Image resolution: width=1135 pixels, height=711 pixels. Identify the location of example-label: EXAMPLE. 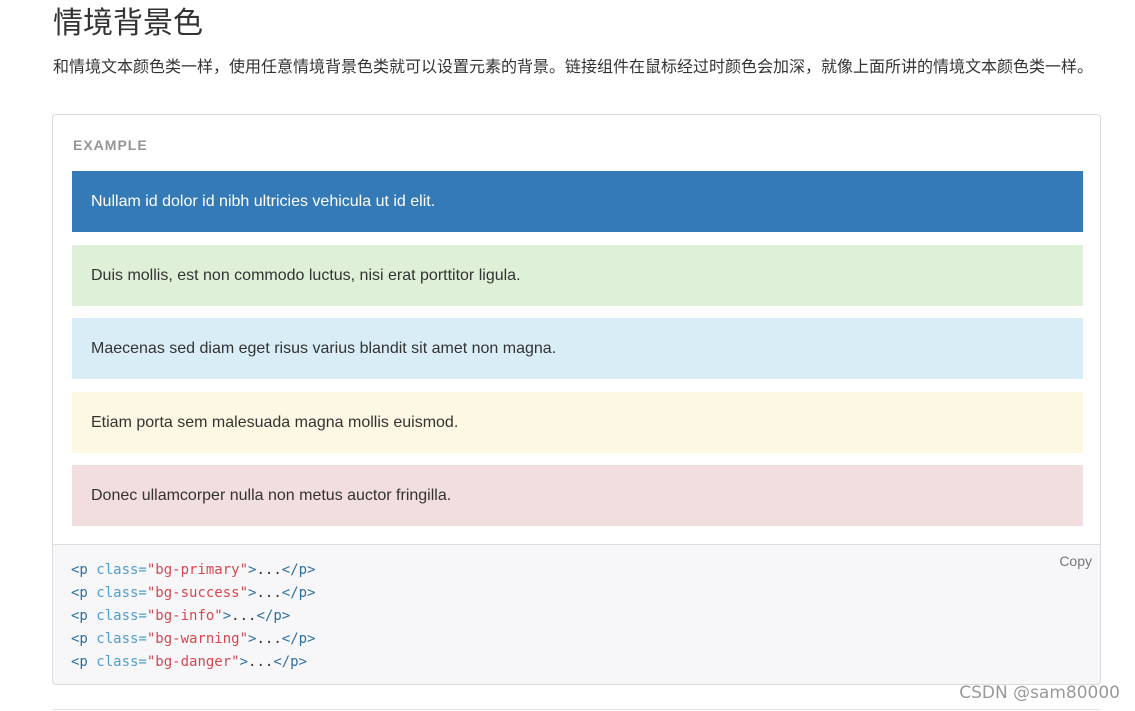
(110, 145).